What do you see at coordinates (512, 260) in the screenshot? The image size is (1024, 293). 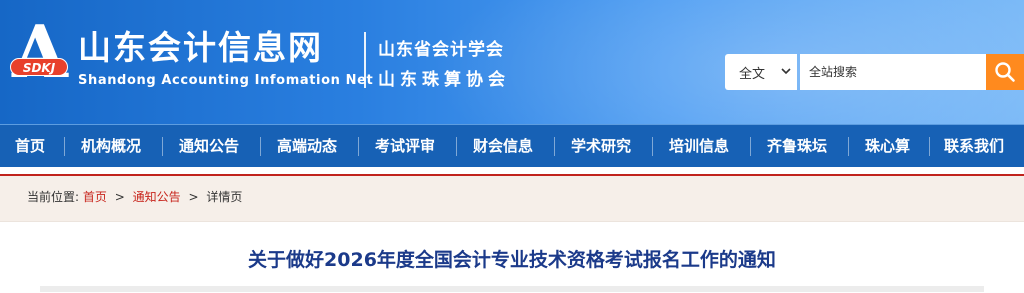 I see `article-title: 关于做好2026年度全国会计专业技术资格考试报名工作的通知` at bounding box center [512, 260].